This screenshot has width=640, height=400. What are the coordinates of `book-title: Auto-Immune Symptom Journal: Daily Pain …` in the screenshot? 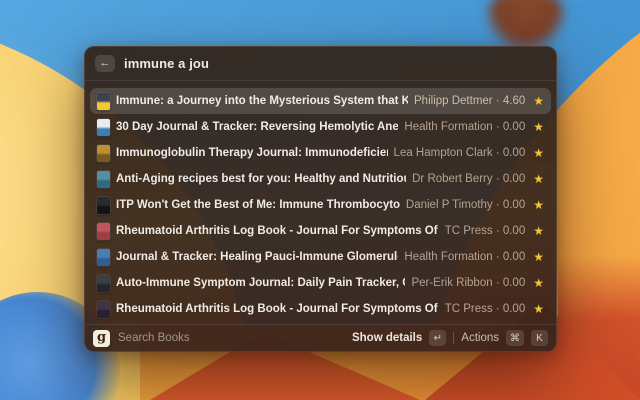 It's located at (260, 283).